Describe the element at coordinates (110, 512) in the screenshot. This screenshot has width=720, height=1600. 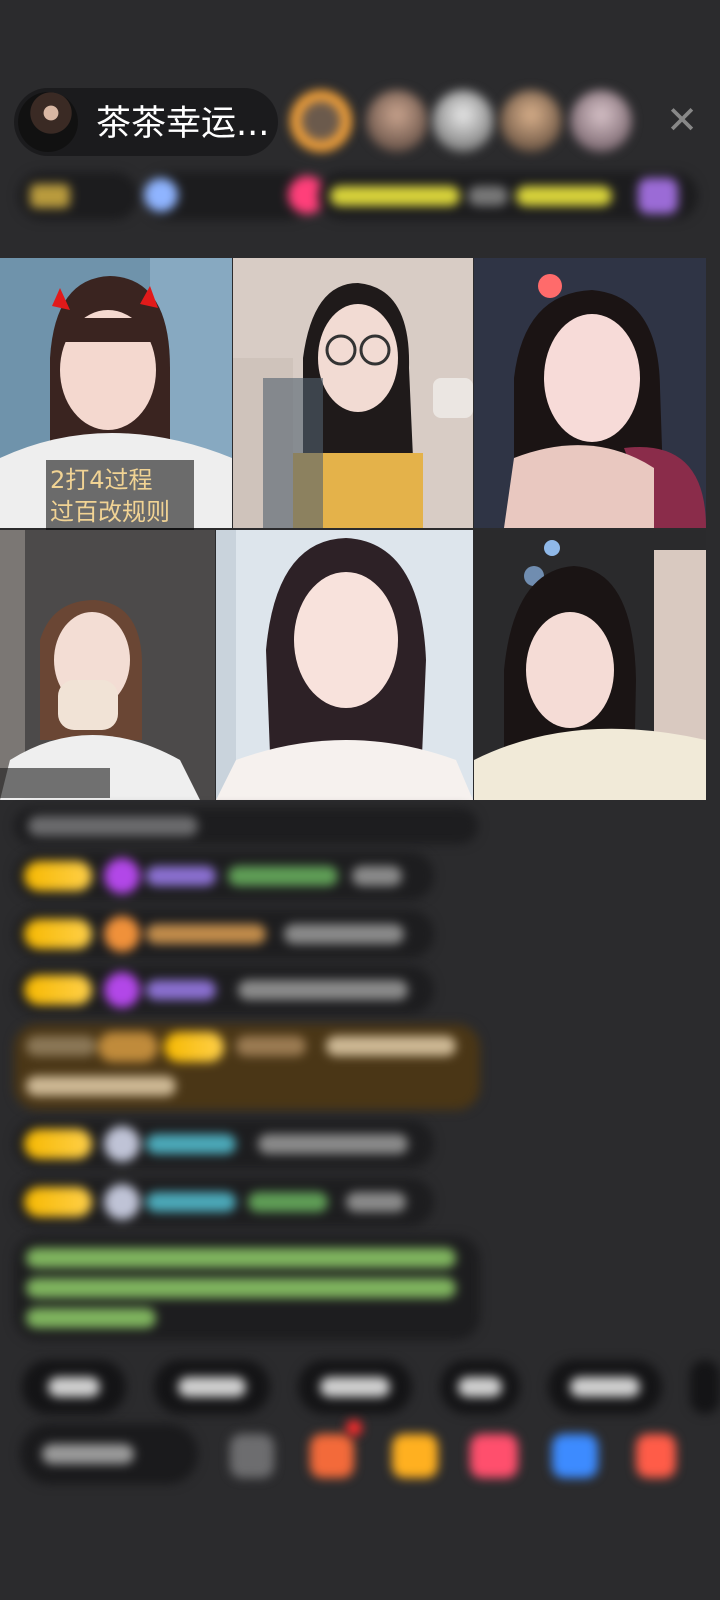
I see `caption-line-2: 过百改规则` at that location.